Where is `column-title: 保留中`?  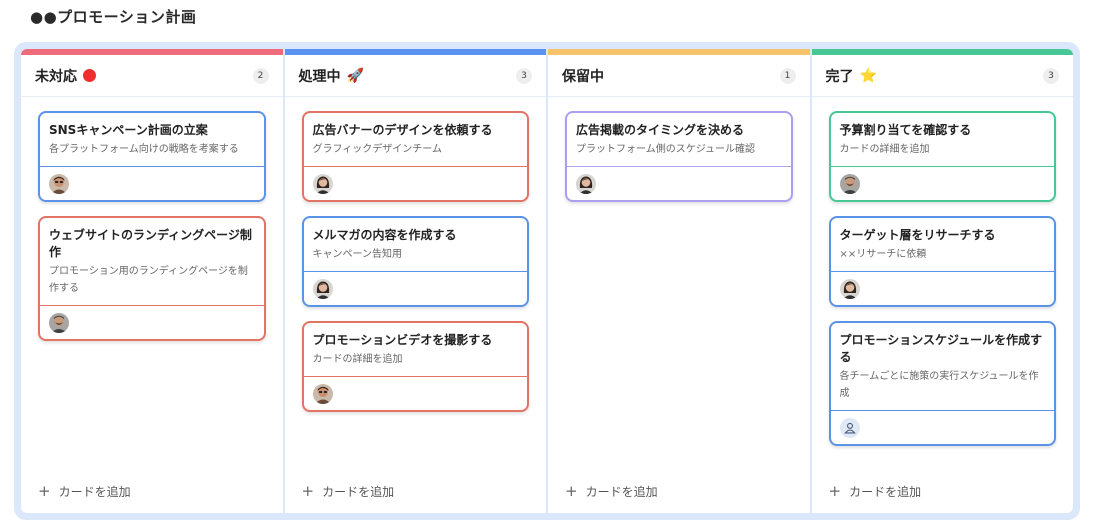 column-title: 保留中 is located at coordinates (583, 76).